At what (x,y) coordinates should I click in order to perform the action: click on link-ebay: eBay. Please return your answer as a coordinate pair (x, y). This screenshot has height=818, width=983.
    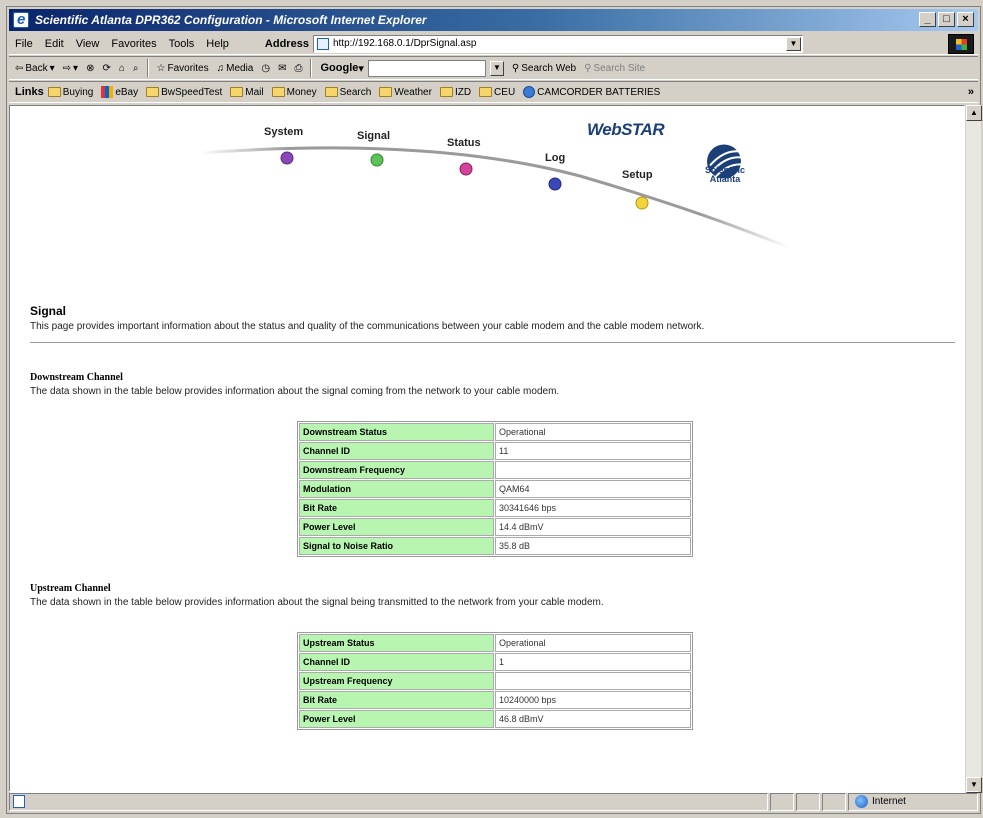
    Looking at the image, I should click on (119, 92).